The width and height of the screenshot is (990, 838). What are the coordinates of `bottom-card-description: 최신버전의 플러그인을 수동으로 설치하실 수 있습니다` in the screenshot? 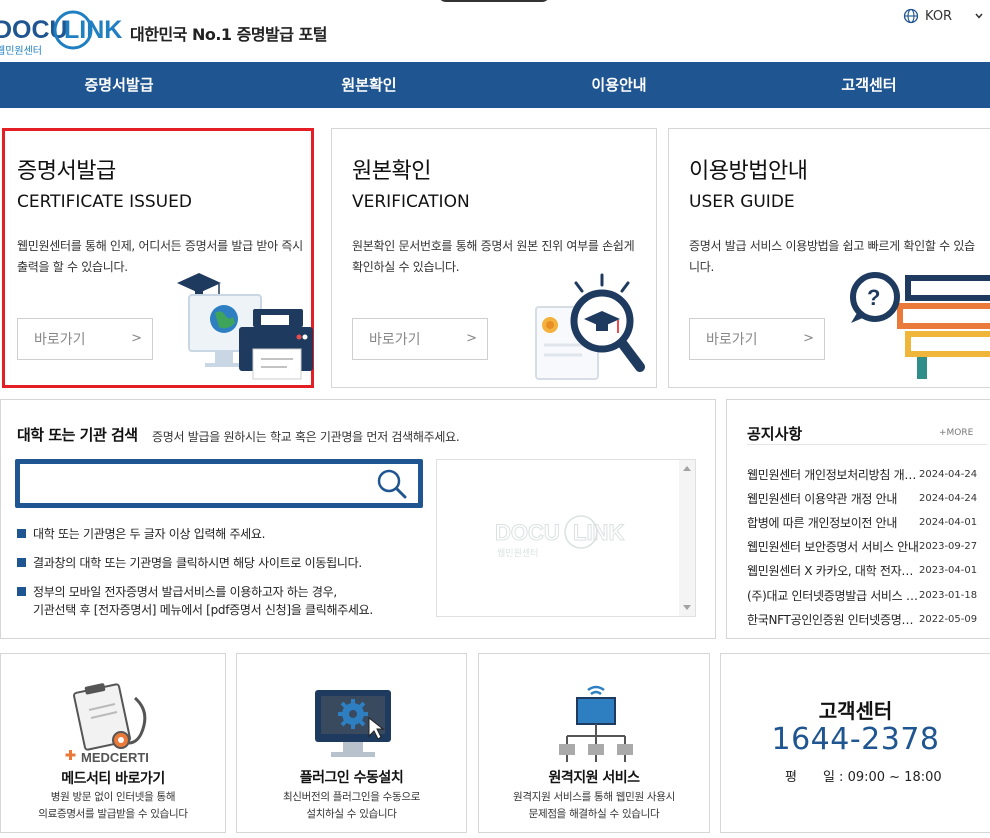 It's located at (351, 805).